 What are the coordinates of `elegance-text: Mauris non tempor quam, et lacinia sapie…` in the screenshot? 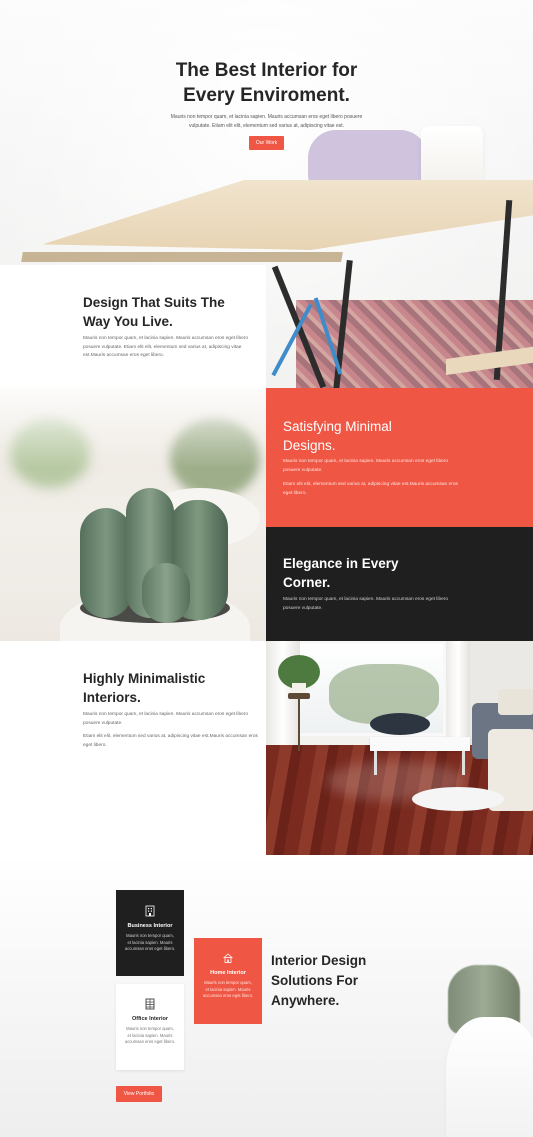 It's located at (366, 604).